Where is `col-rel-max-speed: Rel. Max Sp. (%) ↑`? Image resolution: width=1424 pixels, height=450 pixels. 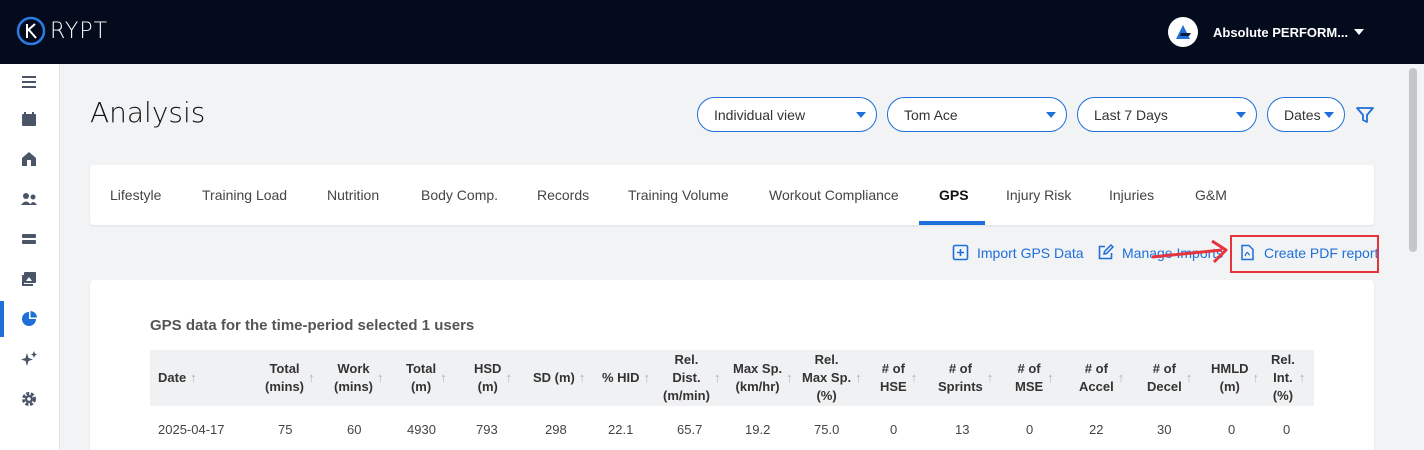
col-rel-max-speed: Rel. Max Sp. (%) ↑ is located at coordinates (832, 378).